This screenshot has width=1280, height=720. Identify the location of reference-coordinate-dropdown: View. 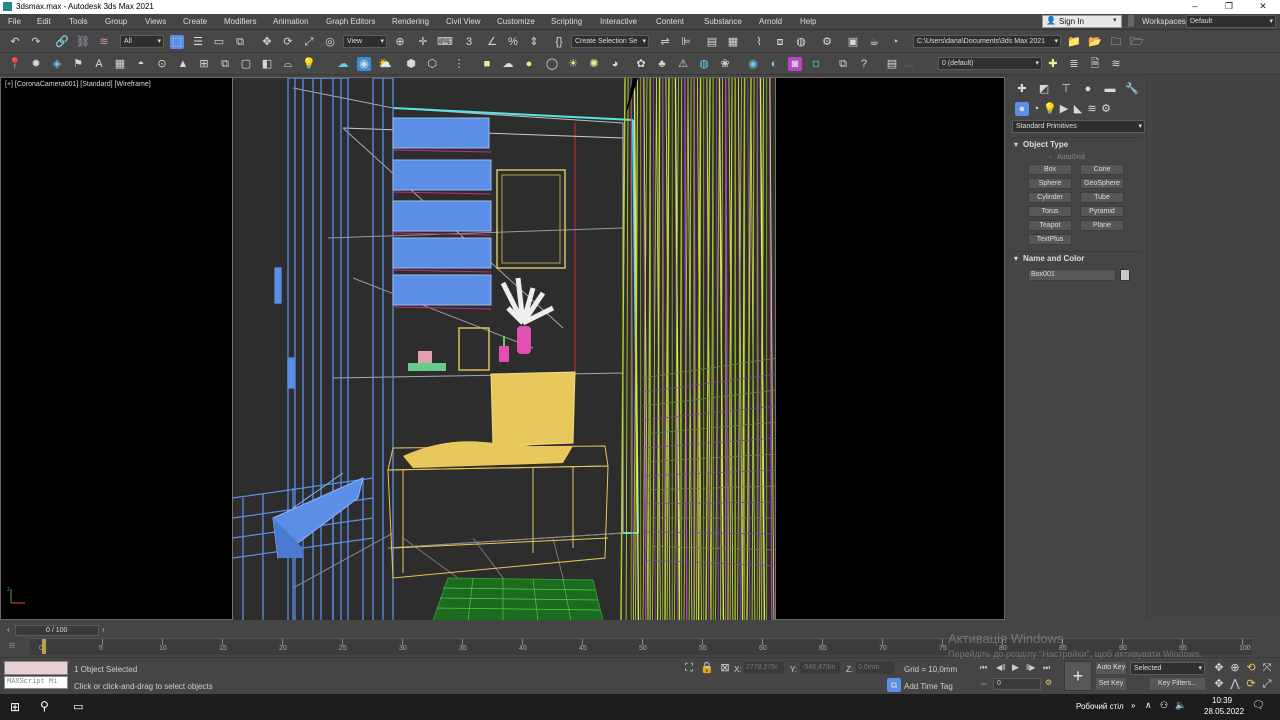
(365, 41).